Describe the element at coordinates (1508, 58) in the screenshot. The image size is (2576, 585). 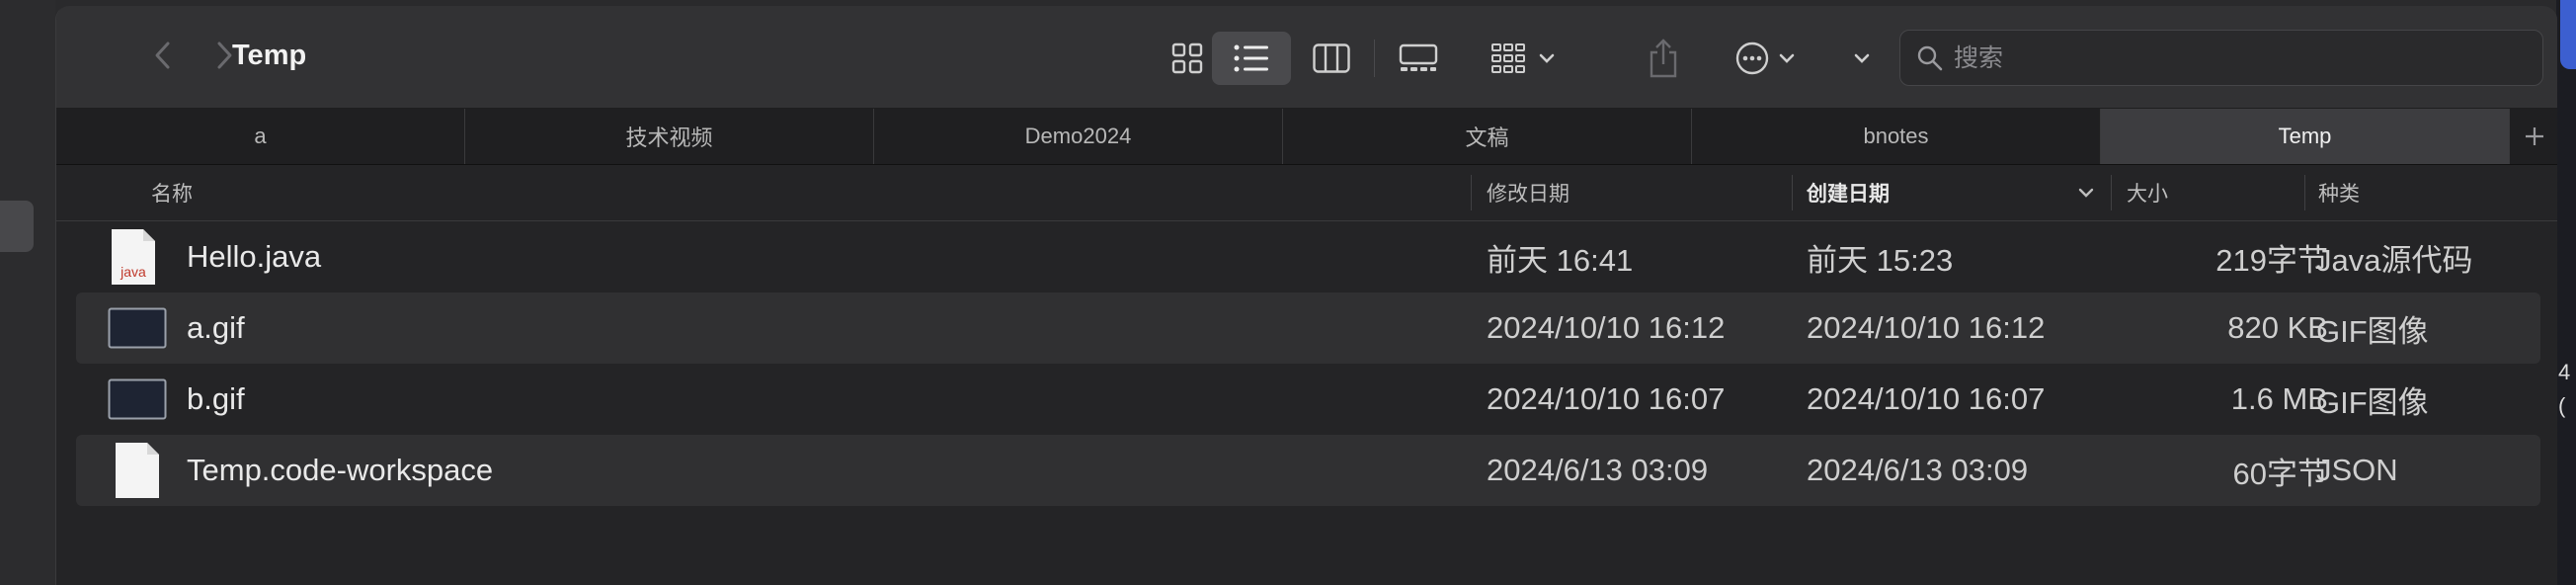
I see `group-by-icon` at that location.